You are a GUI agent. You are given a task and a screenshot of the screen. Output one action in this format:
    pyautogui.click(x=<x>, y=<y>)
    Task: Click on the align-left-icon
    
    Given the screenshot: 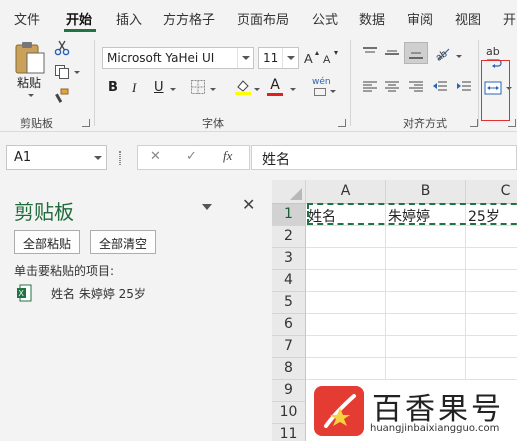 What is the action you would take?
    pyautogui.click(x=370, y=87)
    